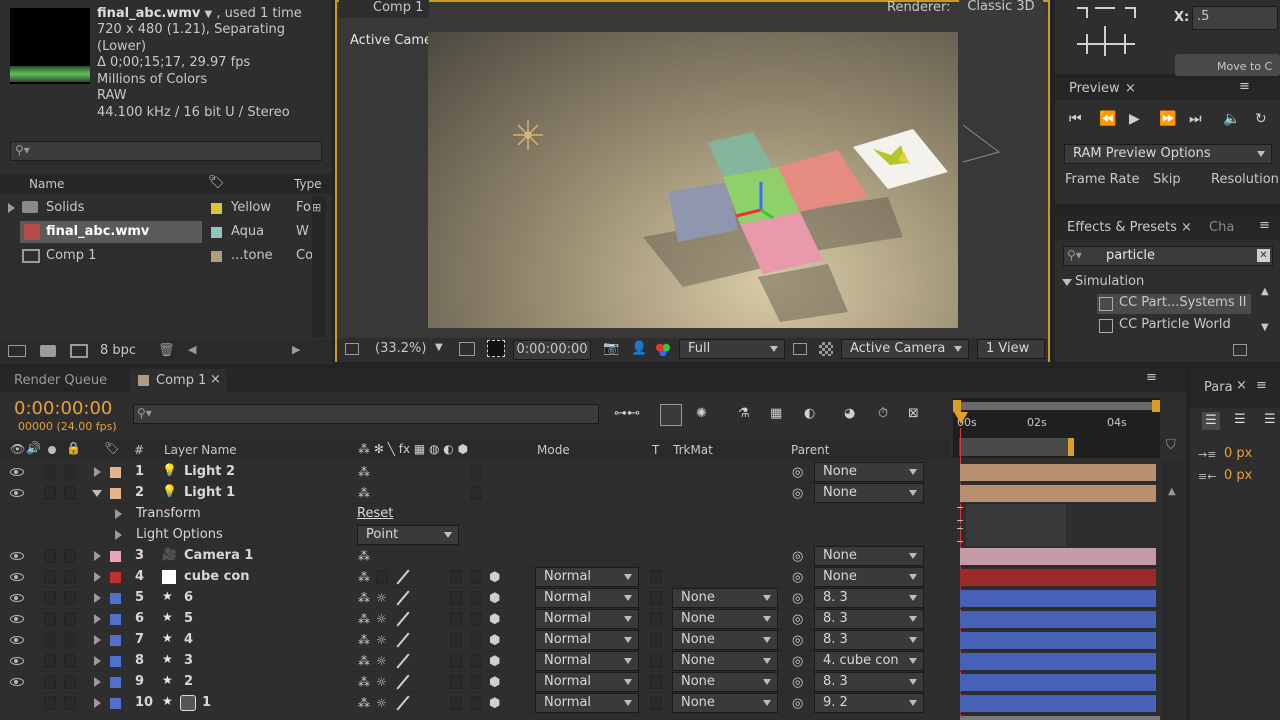  Describe the element at coordinates (725, 598) in the screenshot. I see `trkmat-dropdown: None` at that location.